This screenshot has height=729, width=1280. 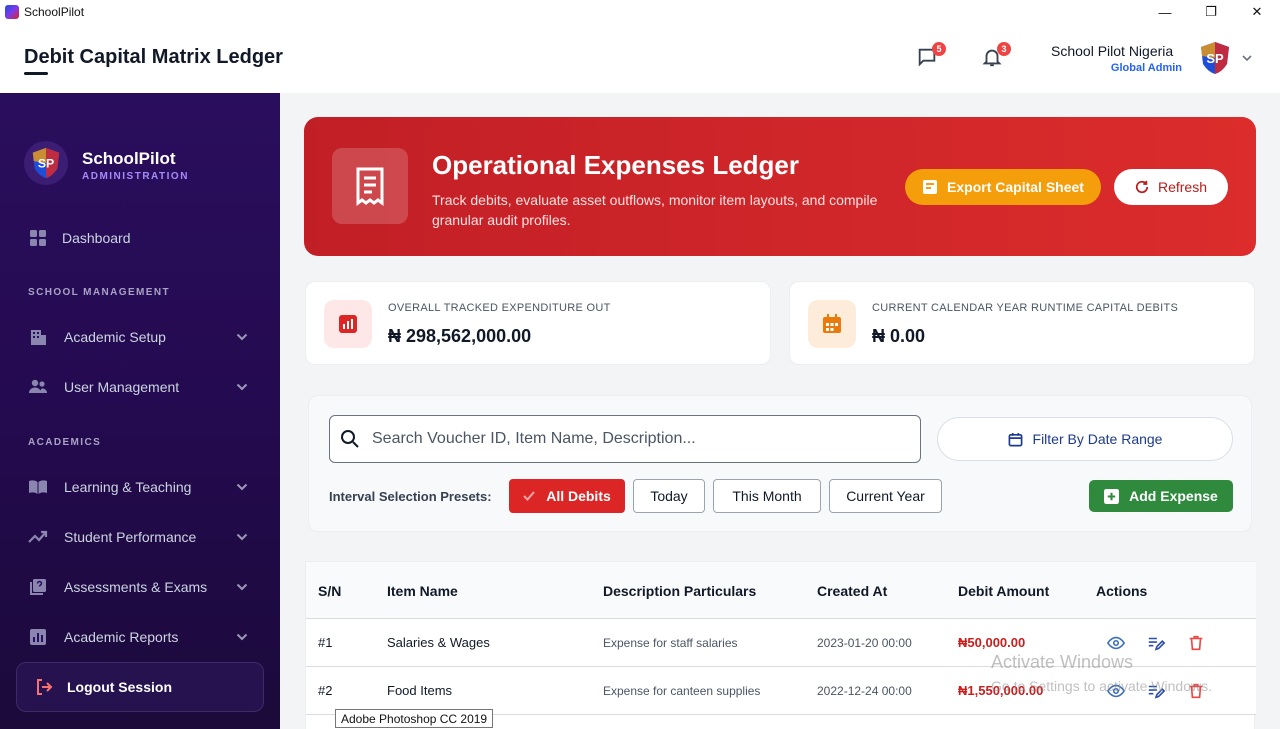 I want to click on export-label: Export Capital Sheet, so click(x=1015, y=187).